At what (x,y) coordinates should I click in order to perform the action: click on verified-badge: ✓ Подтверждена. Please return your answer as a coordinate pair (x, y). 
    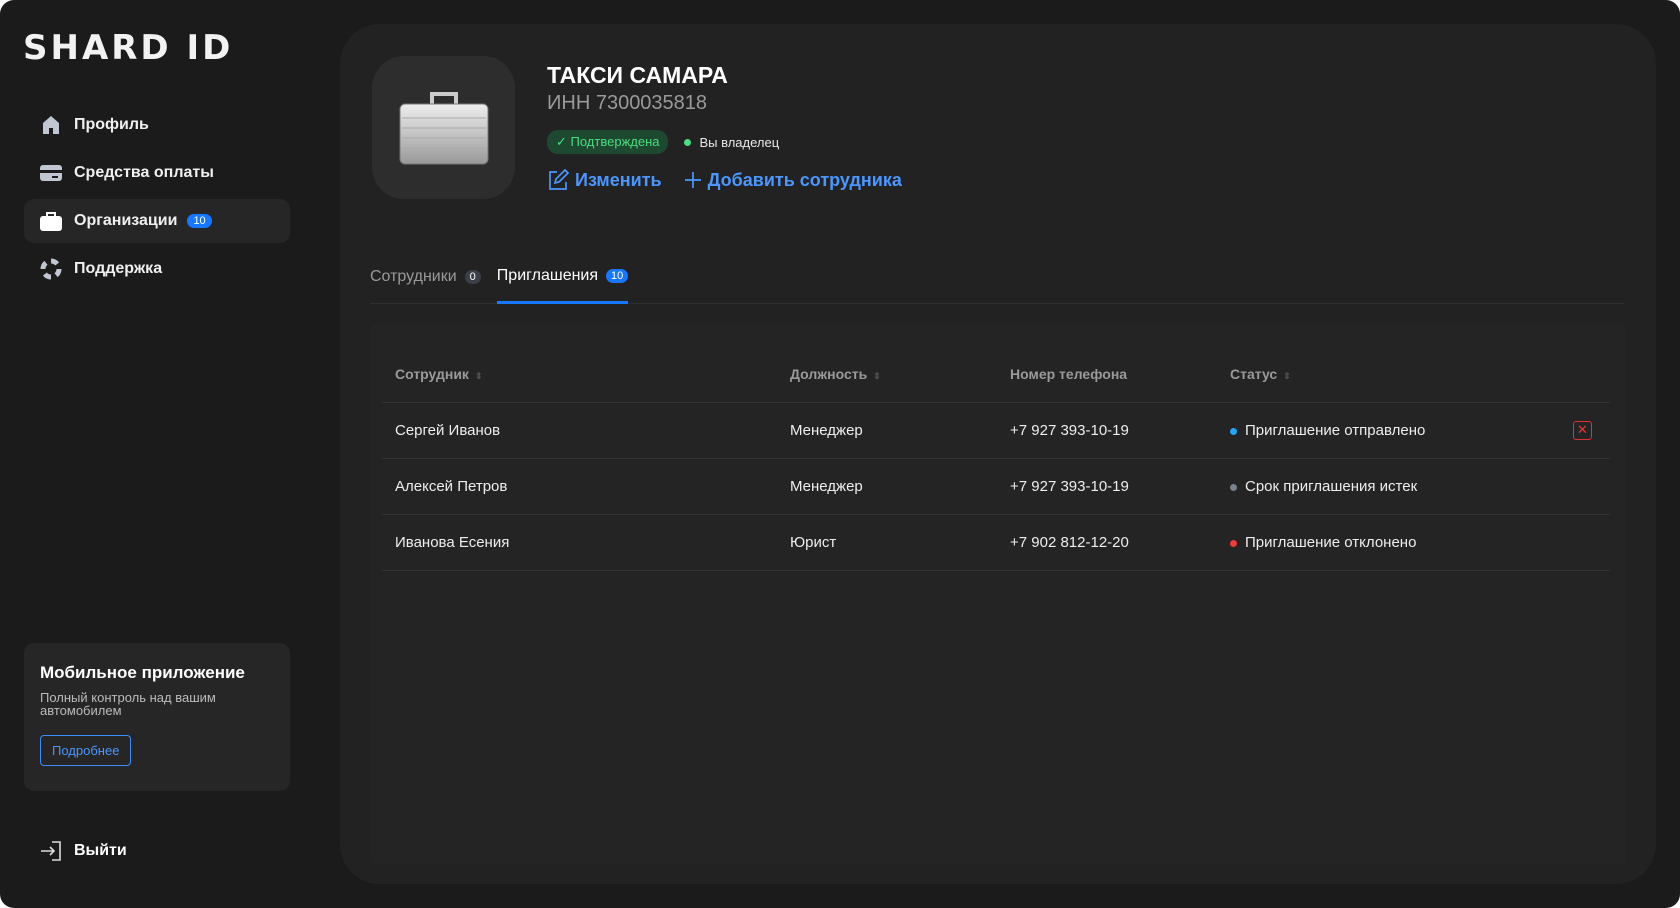
    Looking at the image, I should click on (608, 142).